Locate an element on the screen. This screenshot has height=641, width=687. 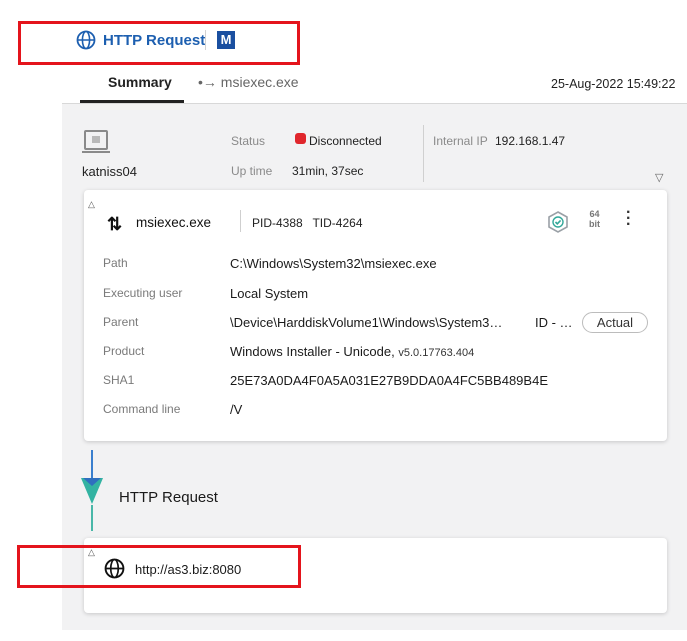
user-label: Executing user is located at coordinates (143, 293).